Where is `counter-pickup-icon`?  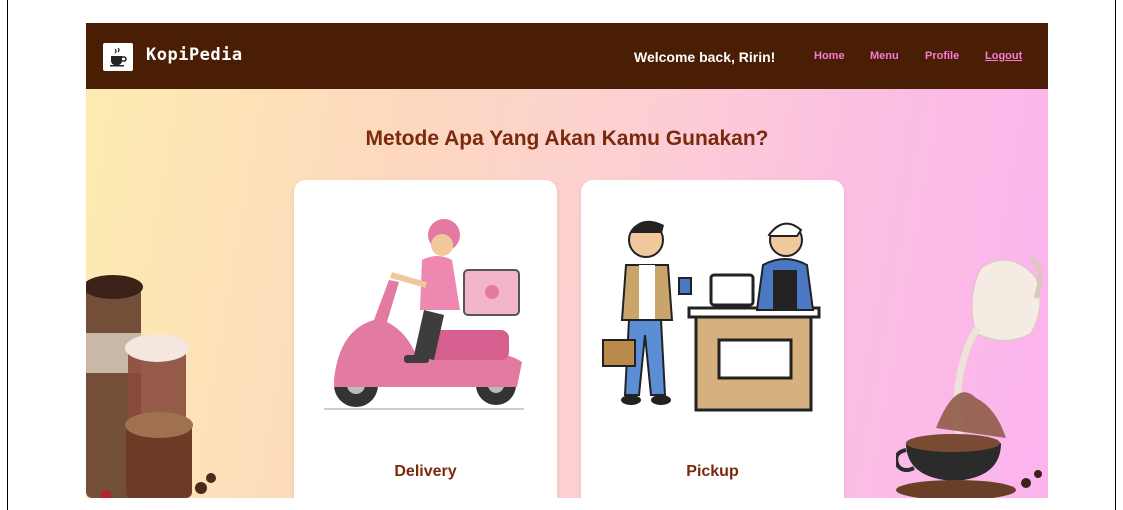 counter-pickup-icon is located at coordinates (711, 316).